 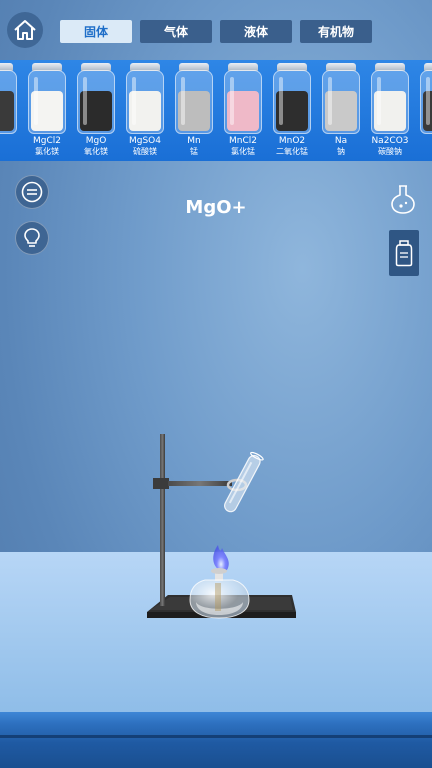 I want to click on flask-icon, so click(x=403, y=199).